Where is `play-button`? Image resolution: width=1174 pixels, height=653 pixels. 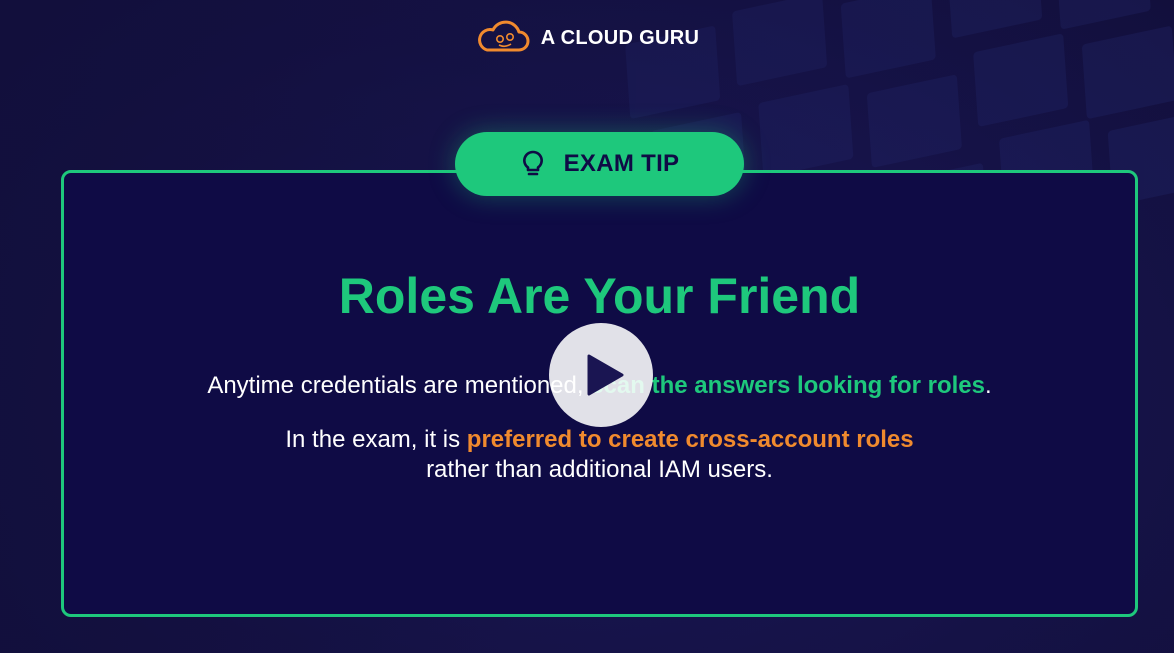 play-button is located at coordinates (601, 375).